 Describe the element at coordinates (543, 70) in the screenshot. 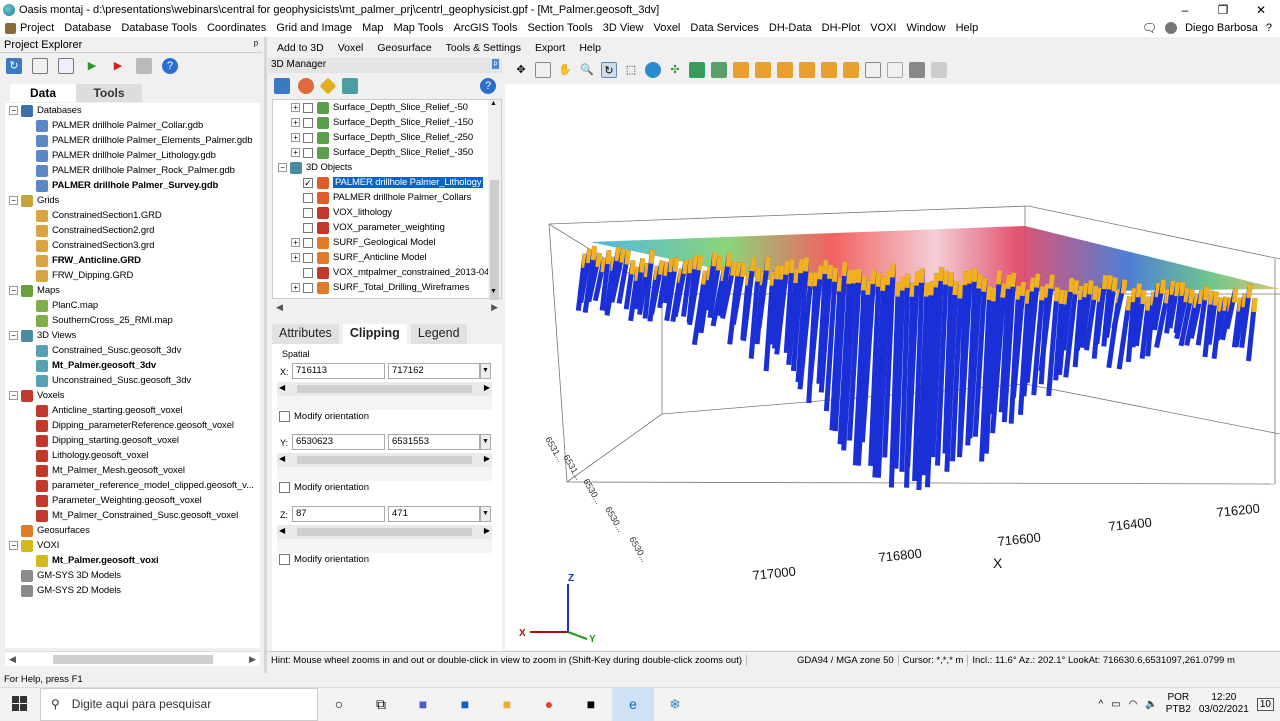

I see `fit-view-icon` at that location.